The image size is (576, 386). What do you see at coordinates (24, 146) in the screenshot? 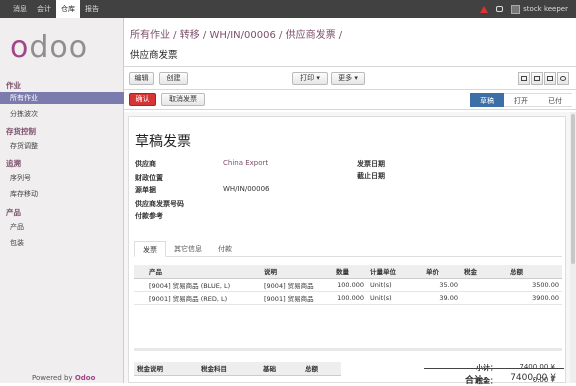
I see `sidebar-item-inventory-adjustments: 存货调整` at bounding box center [24, 146].